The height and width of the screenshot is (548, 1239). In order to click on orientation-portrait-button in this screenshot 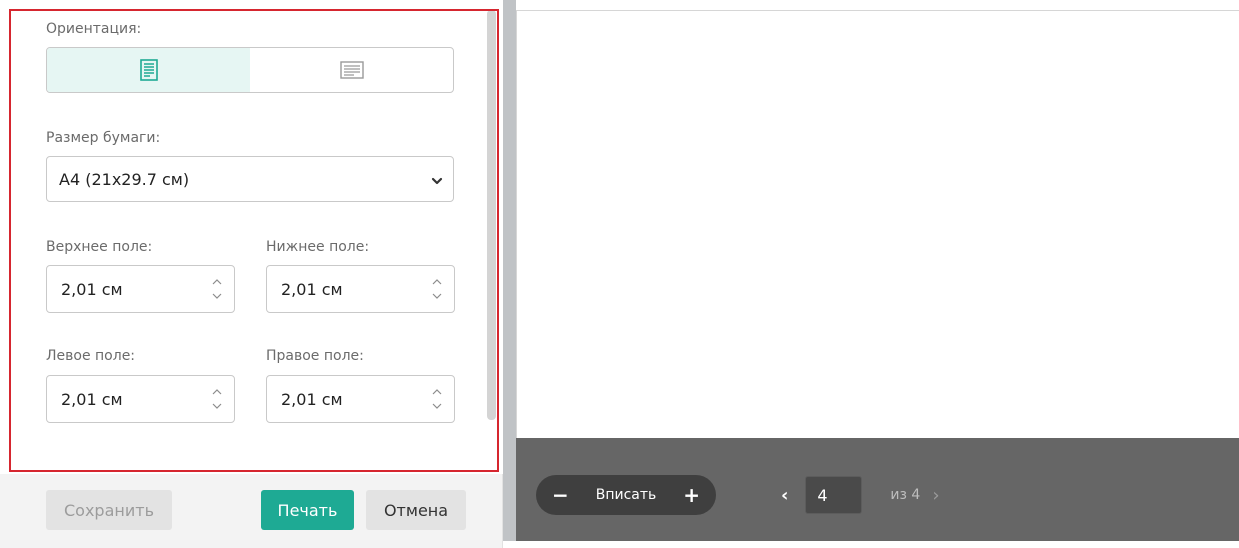, I will do `click(148, 70)`.